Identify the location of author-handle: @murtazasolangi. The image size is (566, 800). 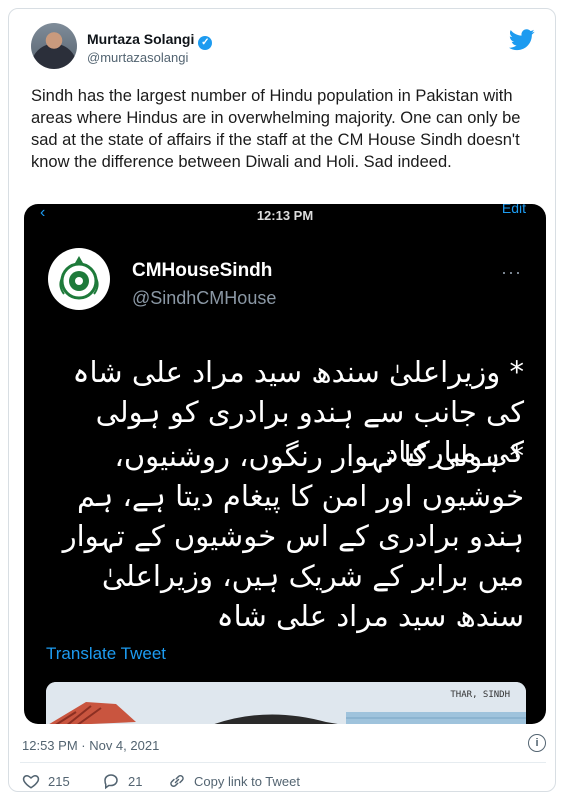
(137, 57).